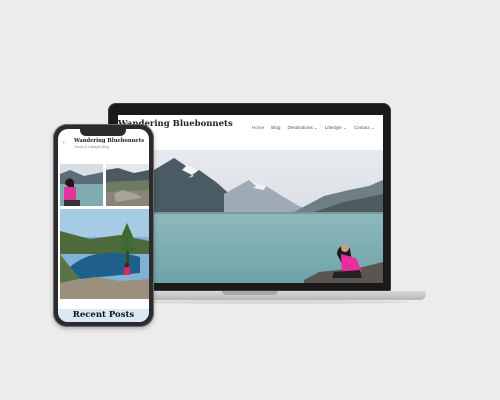 This screenshot has height=400, width=500. Describe the element at coordinates (302, 128) in the screenshot. I see `nav-destinations: Destinations ⌄` at that location.